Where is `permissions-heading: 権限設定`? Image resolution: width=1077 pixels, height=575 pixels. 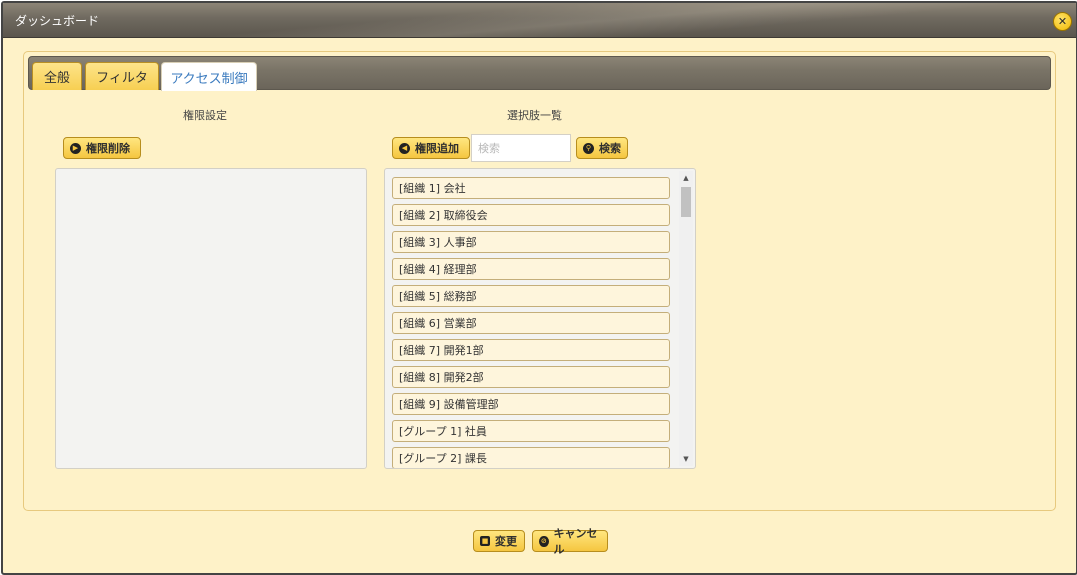 permissions-heading: 権限設定 is located at coordinates (205, 115).